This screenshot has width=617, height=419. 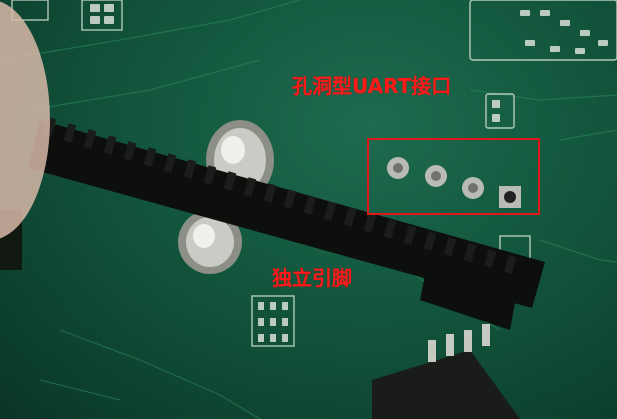 I want to click on uart-highlight-box, so click(x=453, y=176).